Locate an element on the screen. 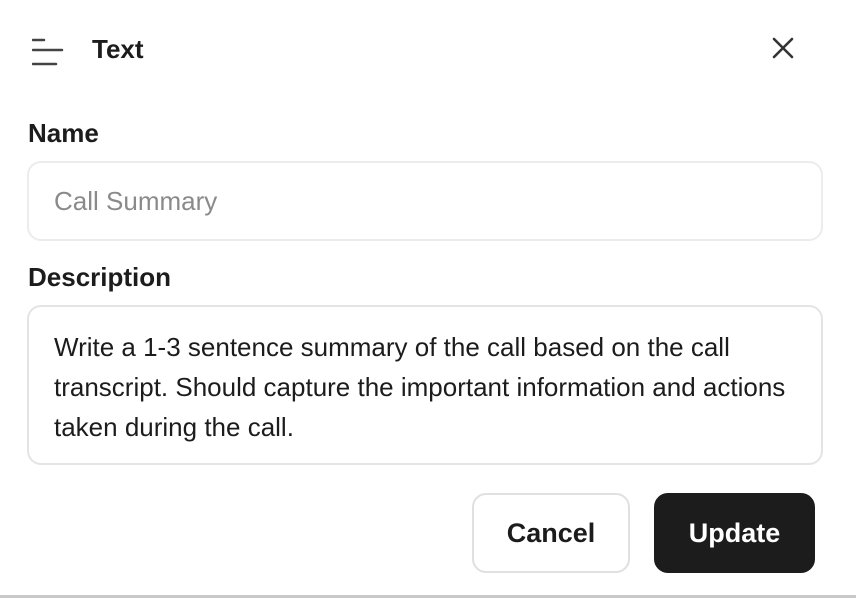  cancel-button: Cancel is located at coordinates (551, 533).